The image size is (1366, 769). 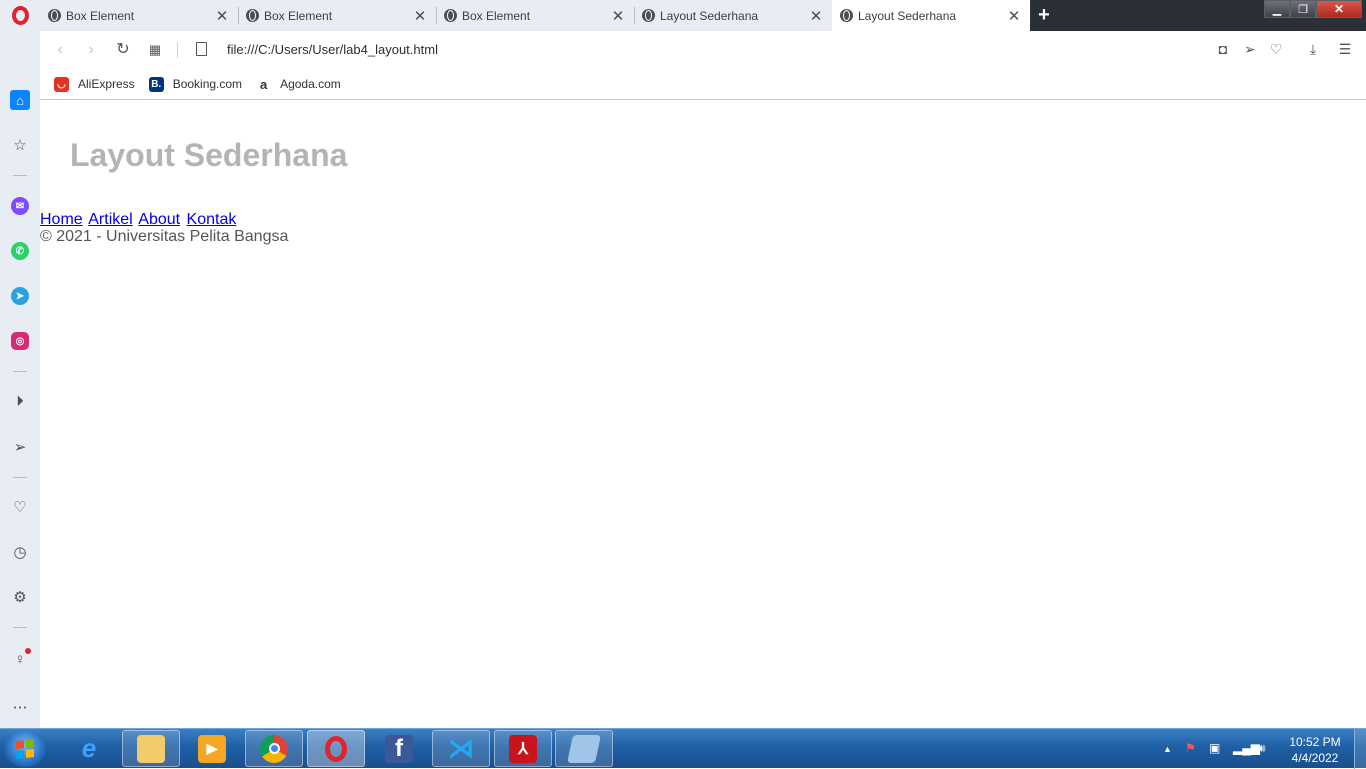 What do you see at coordinates (683, 748) in the screenshot?
I see `windows-taskbar: e ▶ f ⋊ ⅄ ▲ ⚑ ▣ ▂▄▆ 🔊︎ 10:52 PM 4/4/2022` at bounding box center [683, 748].